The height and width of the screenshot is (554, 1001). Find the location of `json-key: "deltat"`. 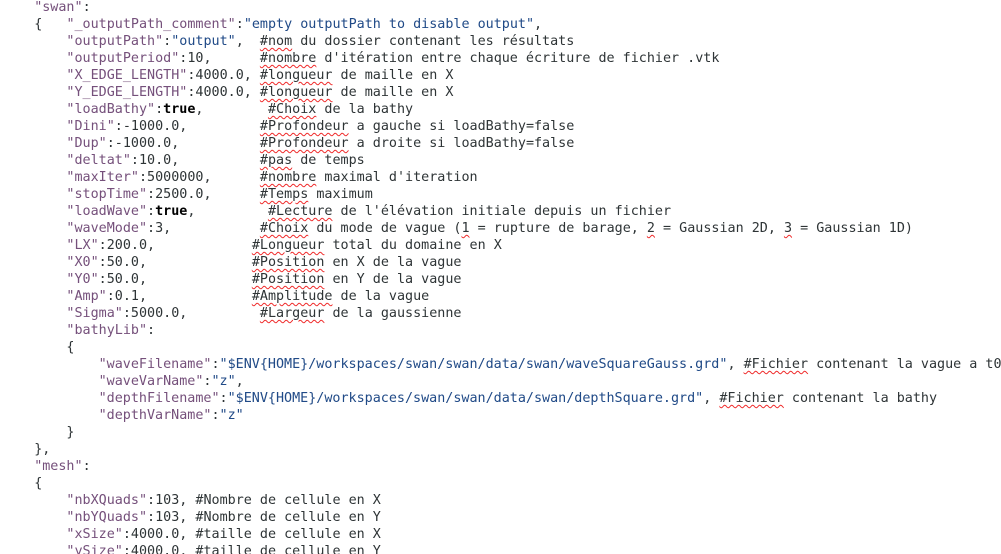

json-key: "deltat" is located at coordinates (98, 160).